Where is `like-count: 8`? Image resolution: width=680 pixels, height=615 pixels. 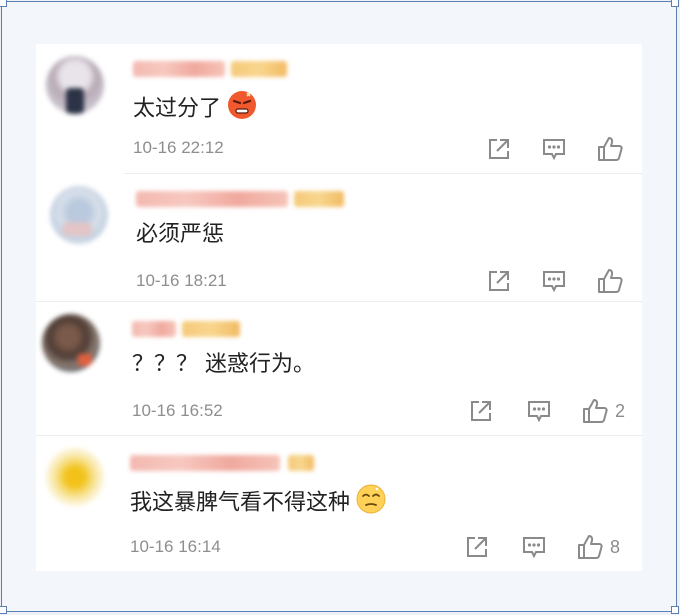 like-count: 8 is located at coordinates (615, 546).